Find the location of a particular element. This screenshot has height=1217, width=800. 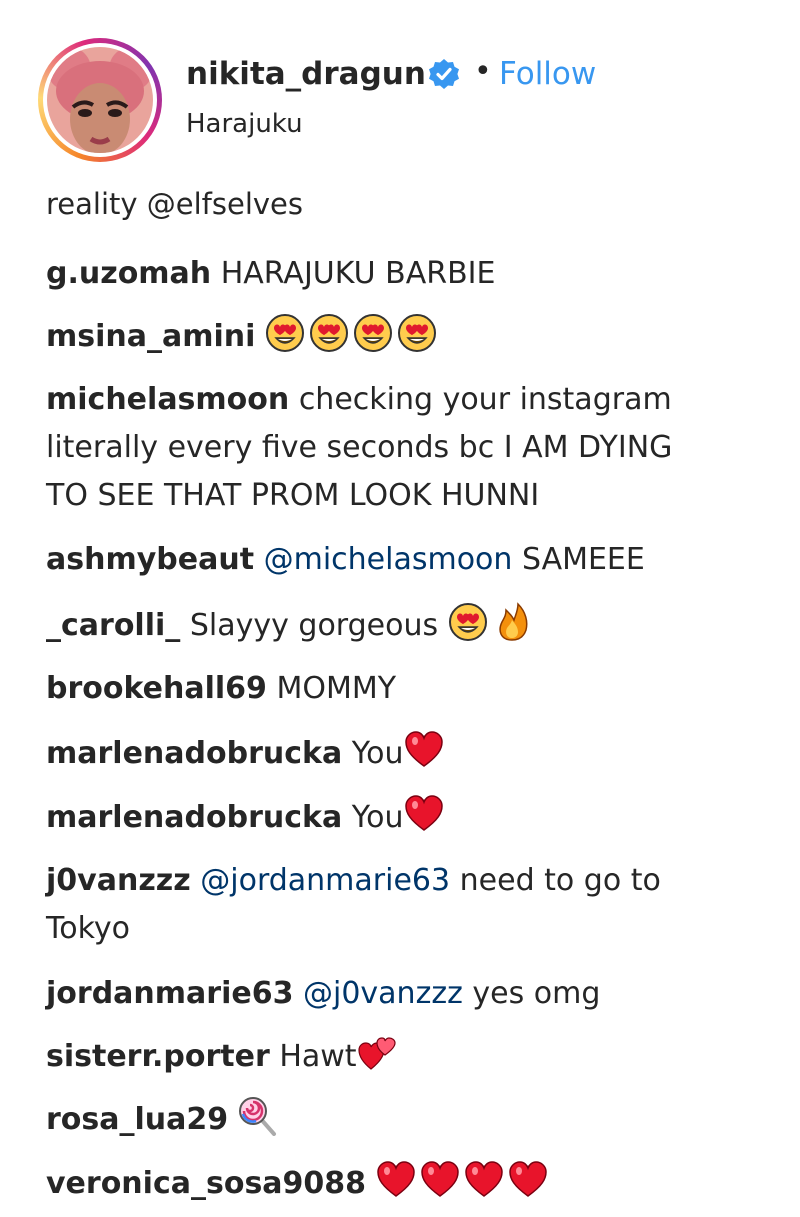

comment-row: ashmybeaut @michelasmoon SAMEEE is located at coordinates (406, 560).